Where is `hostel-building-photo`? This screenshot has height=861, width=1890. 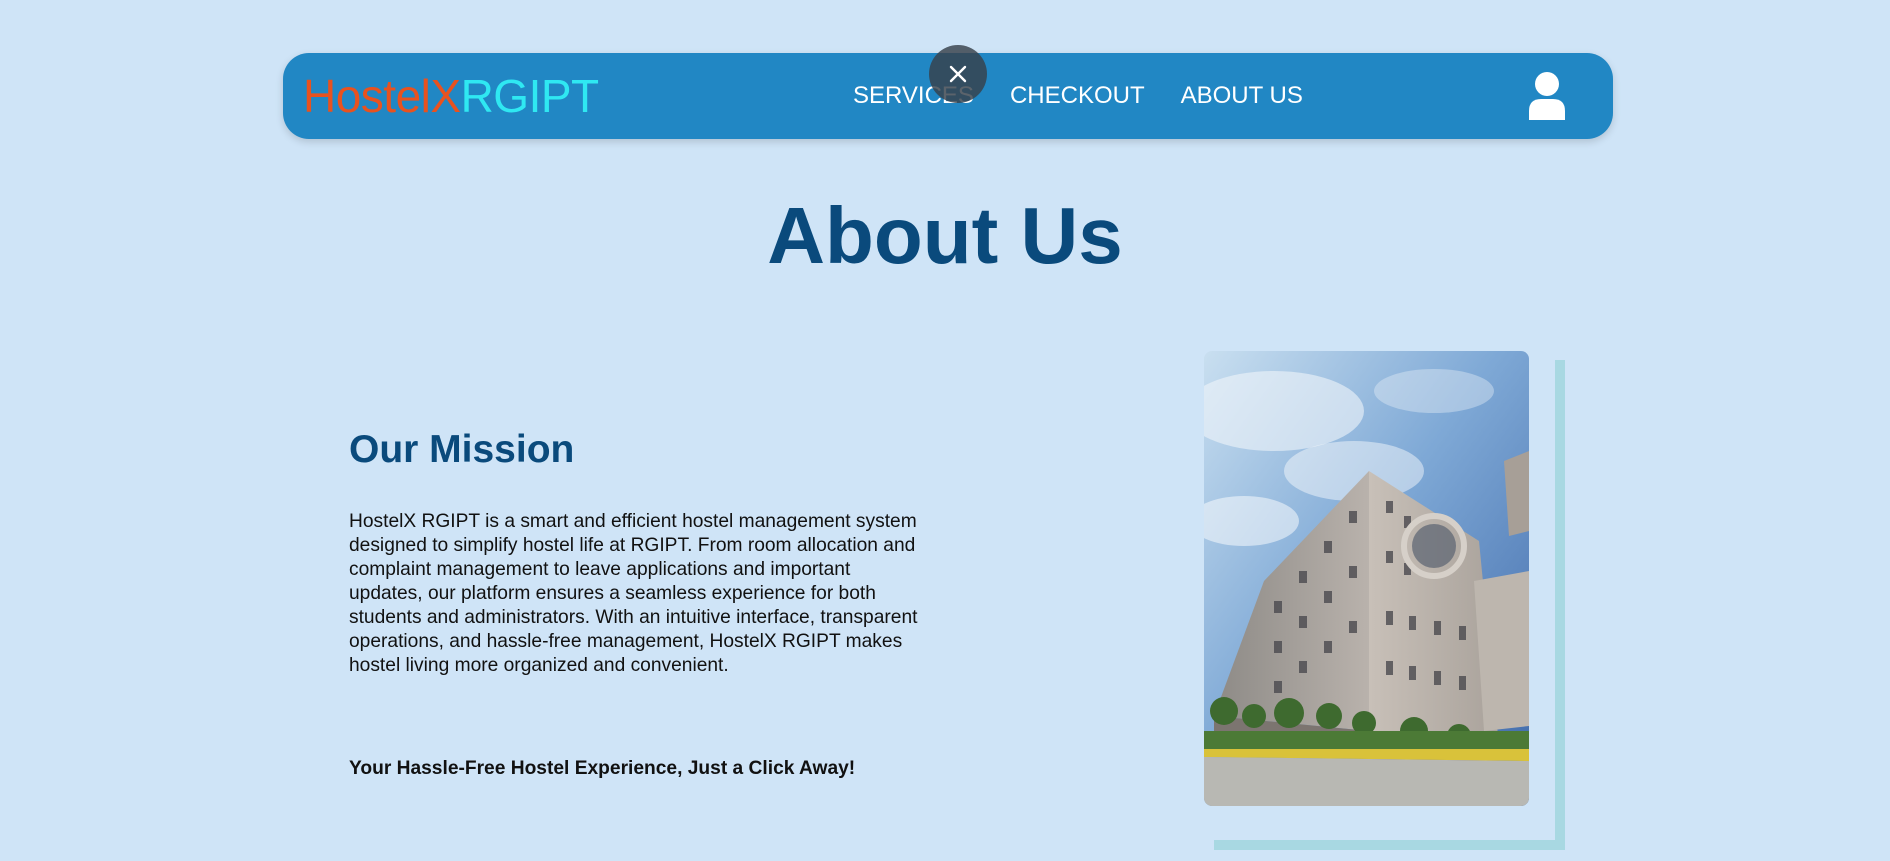 hostel-building-photo is located at coordinates (1366, 578).